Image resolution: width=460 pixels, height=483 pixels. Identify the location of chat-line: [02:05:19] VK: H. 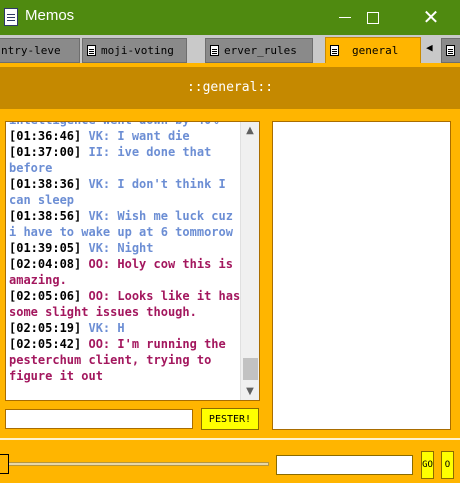
(125, 328).